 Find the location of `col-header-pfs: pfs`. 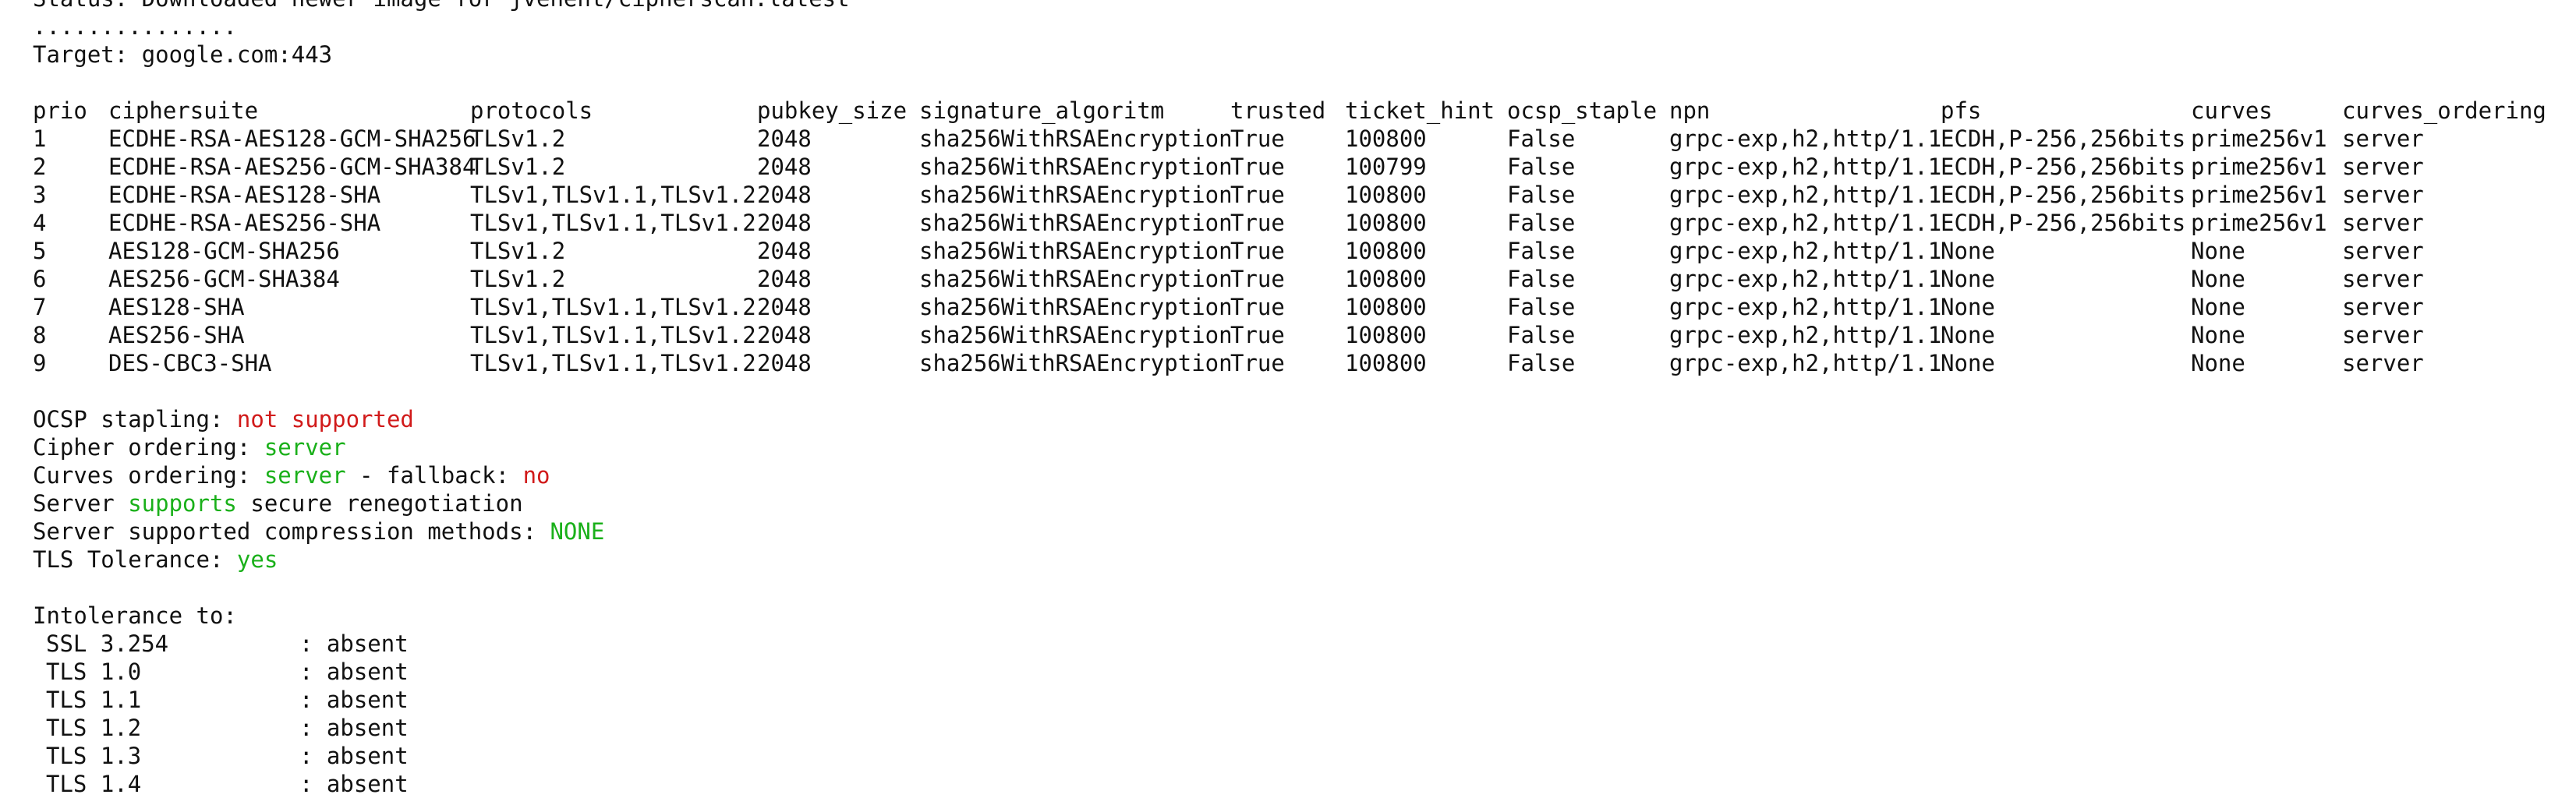

col-header-pfs: pfs is located at coordinates (1961, 110).